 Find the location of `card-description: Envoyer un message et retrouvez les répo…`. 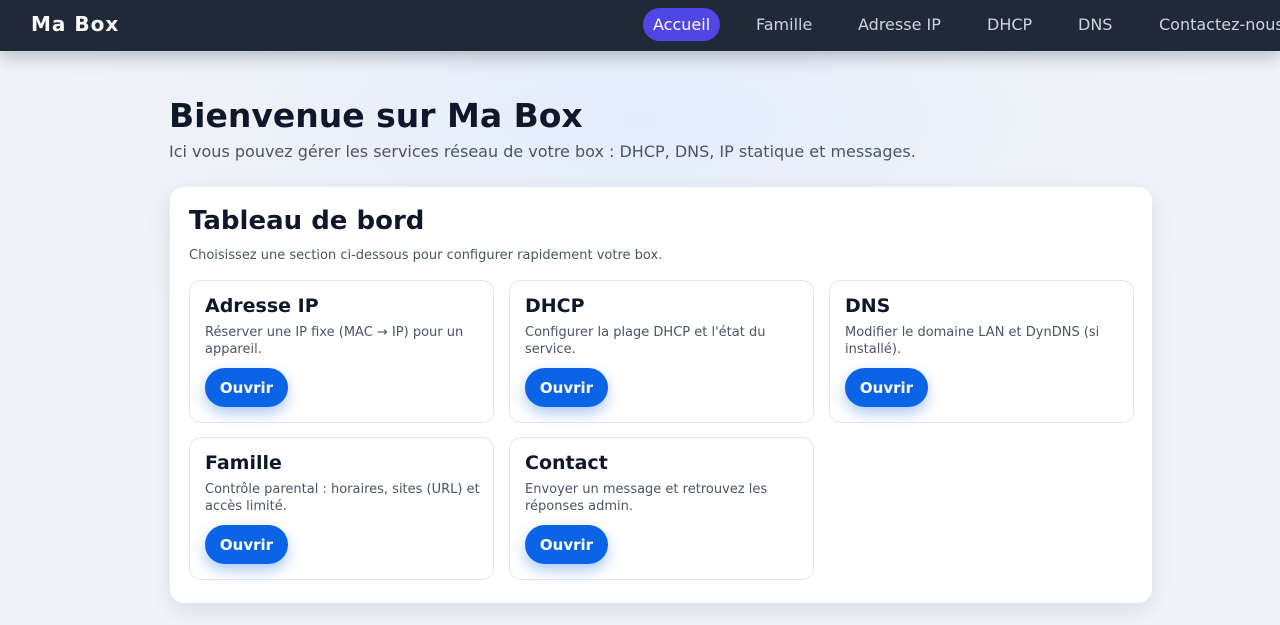

card-description: Envoyer un message et retrouvez les répo… is located at coordinates (646, 498).